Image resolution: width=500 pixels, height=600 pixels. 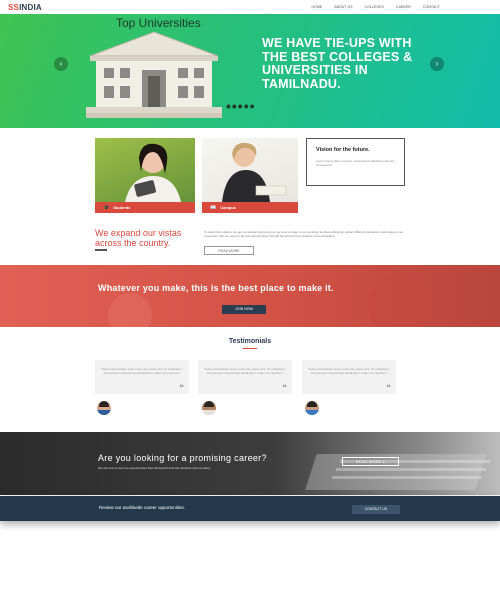 What do you see at coordinates (250, 341) in the screenshot?
I see `testimonials-title: Testimonials` at bounding box center [250, 341].